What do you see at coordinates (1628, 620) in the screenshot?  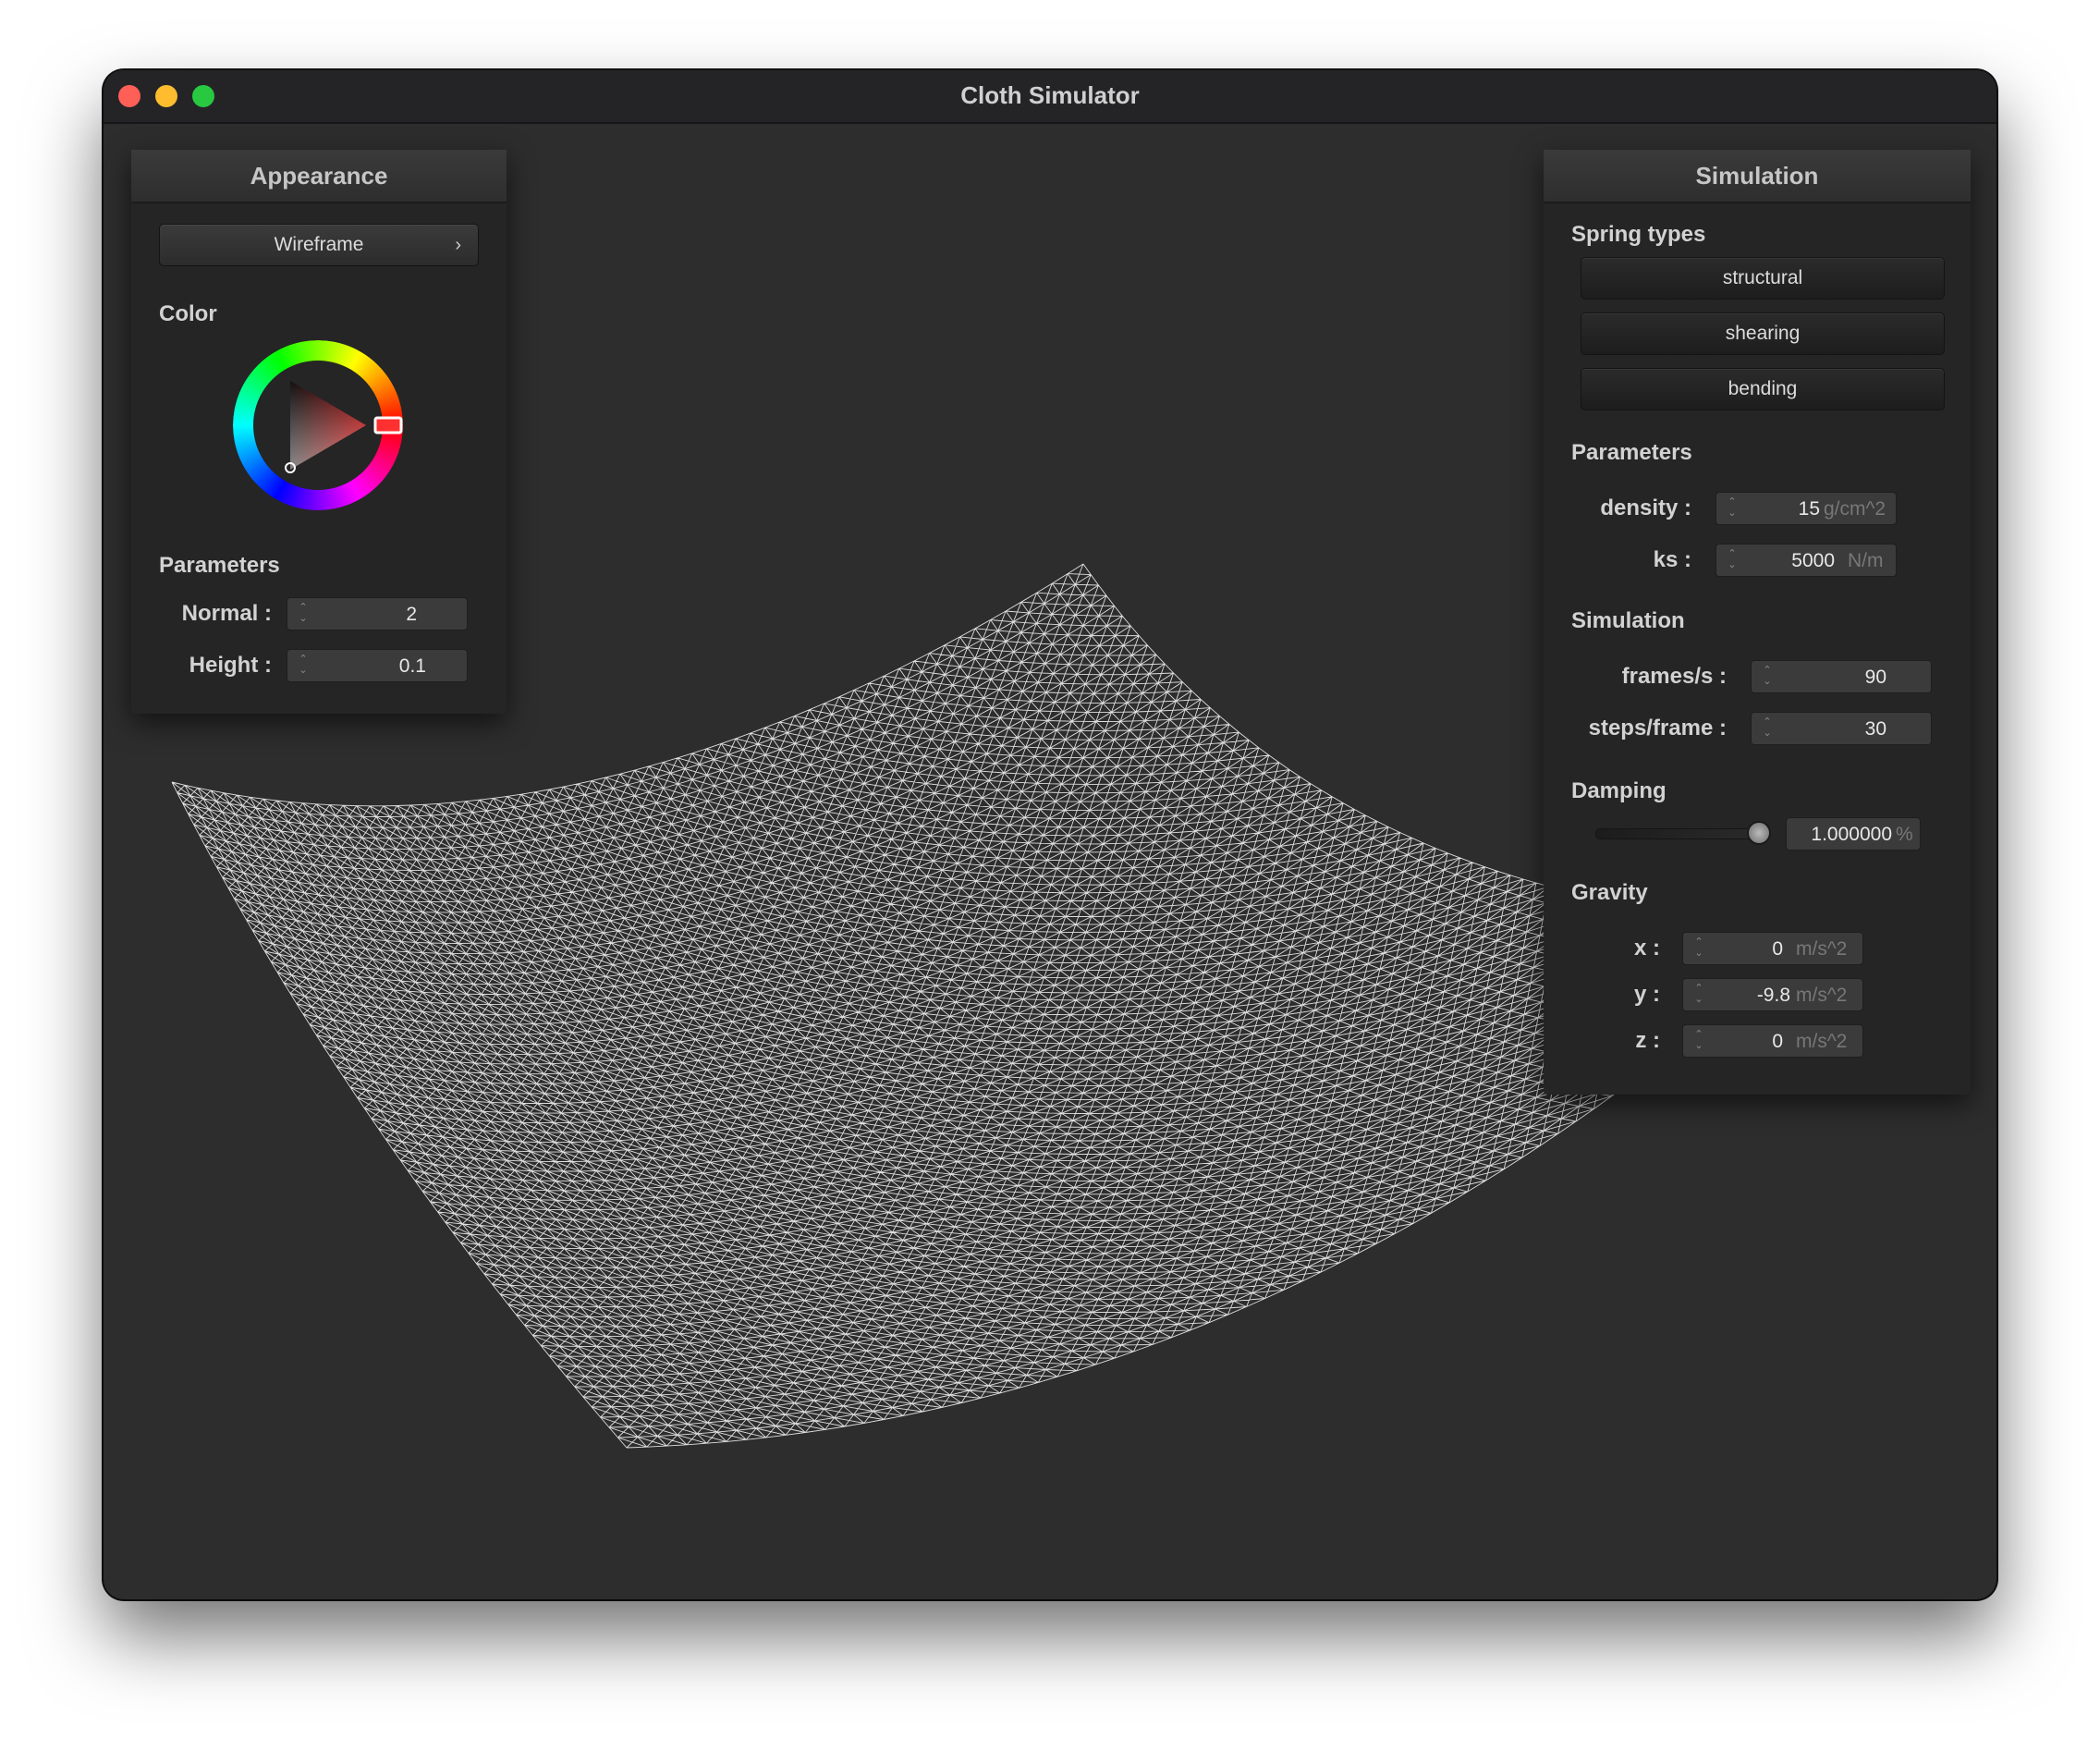 I see `simulation-section-label: Simulation` at bounding box center [1628, 620].